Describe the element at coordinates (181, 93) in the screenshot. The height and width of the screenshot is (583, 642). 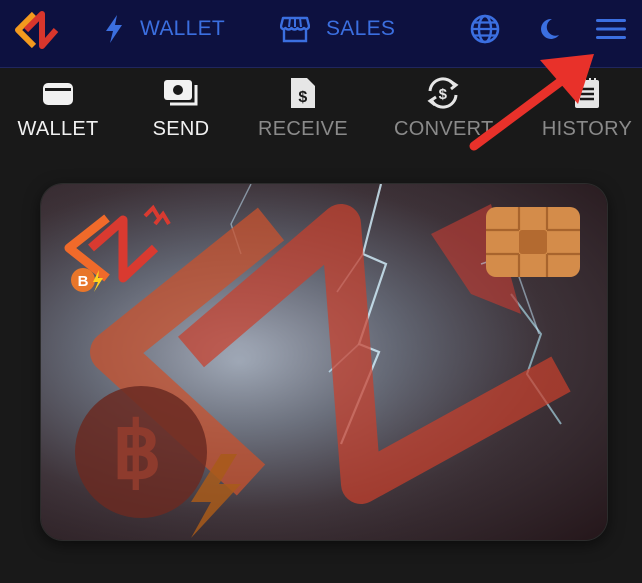
I see `send-money-icon` at that location.